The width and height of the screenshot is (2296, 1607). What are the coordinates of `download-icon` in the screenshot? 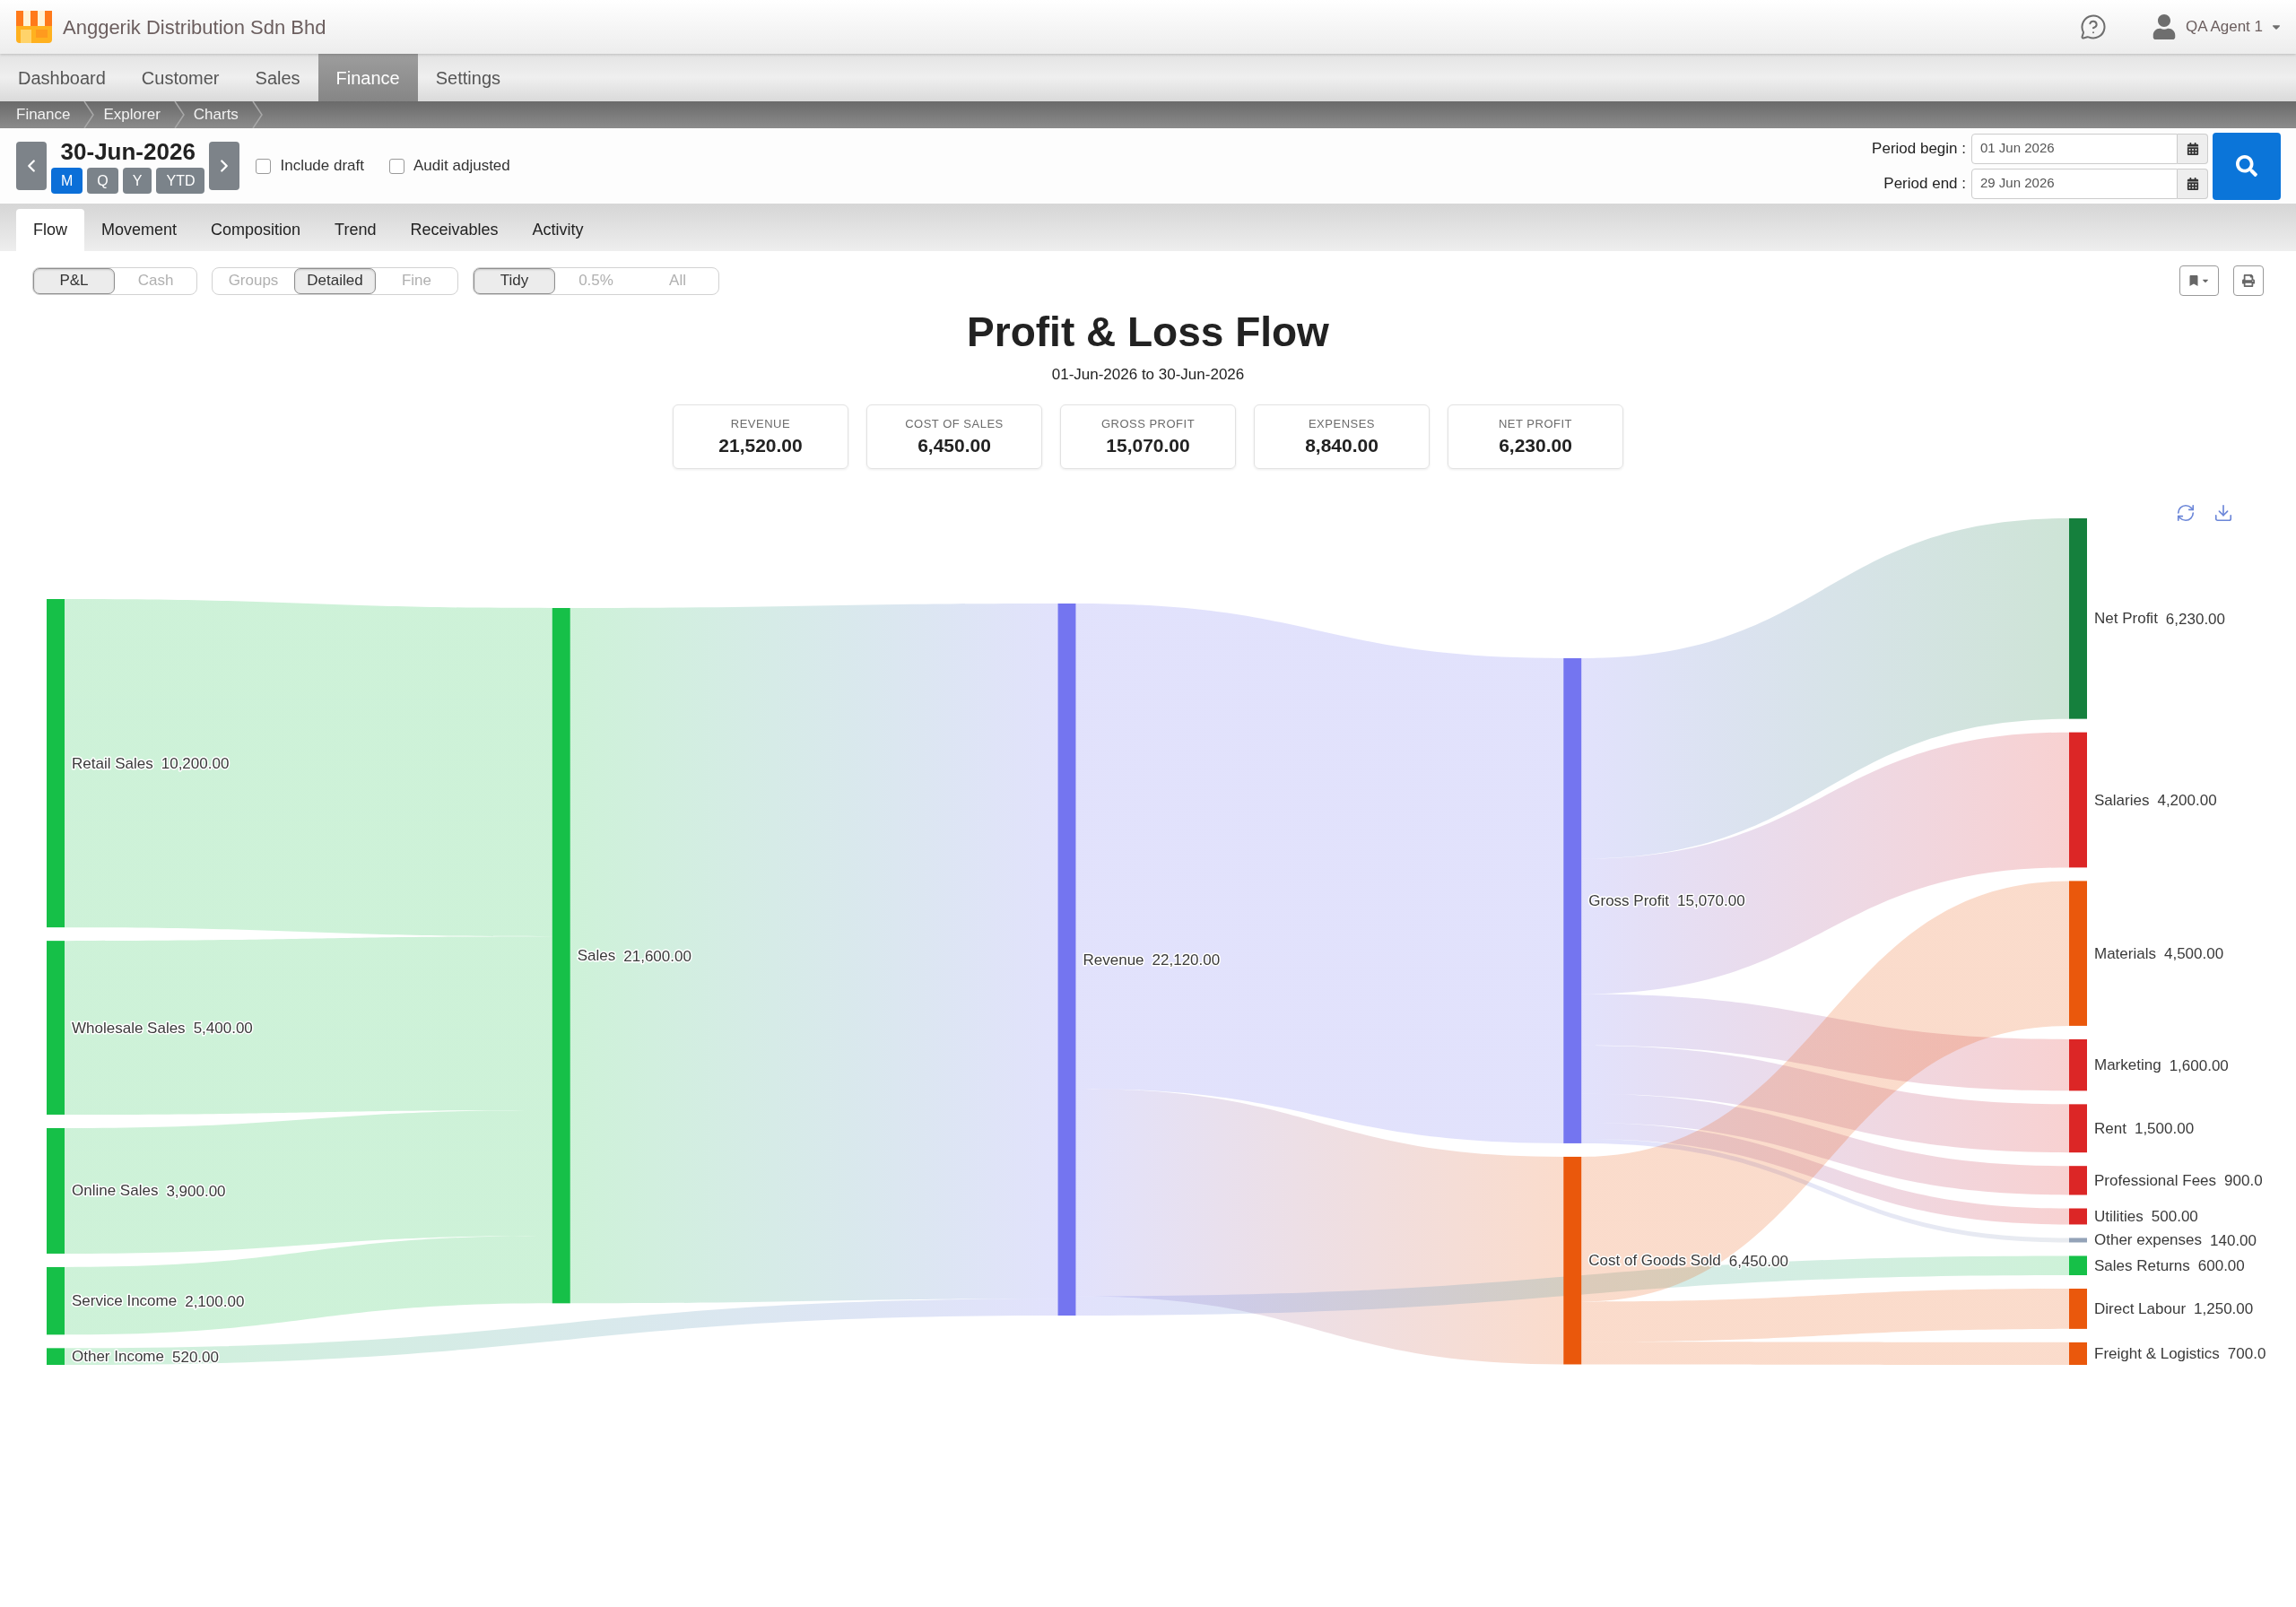 It's located at (2223, 513).